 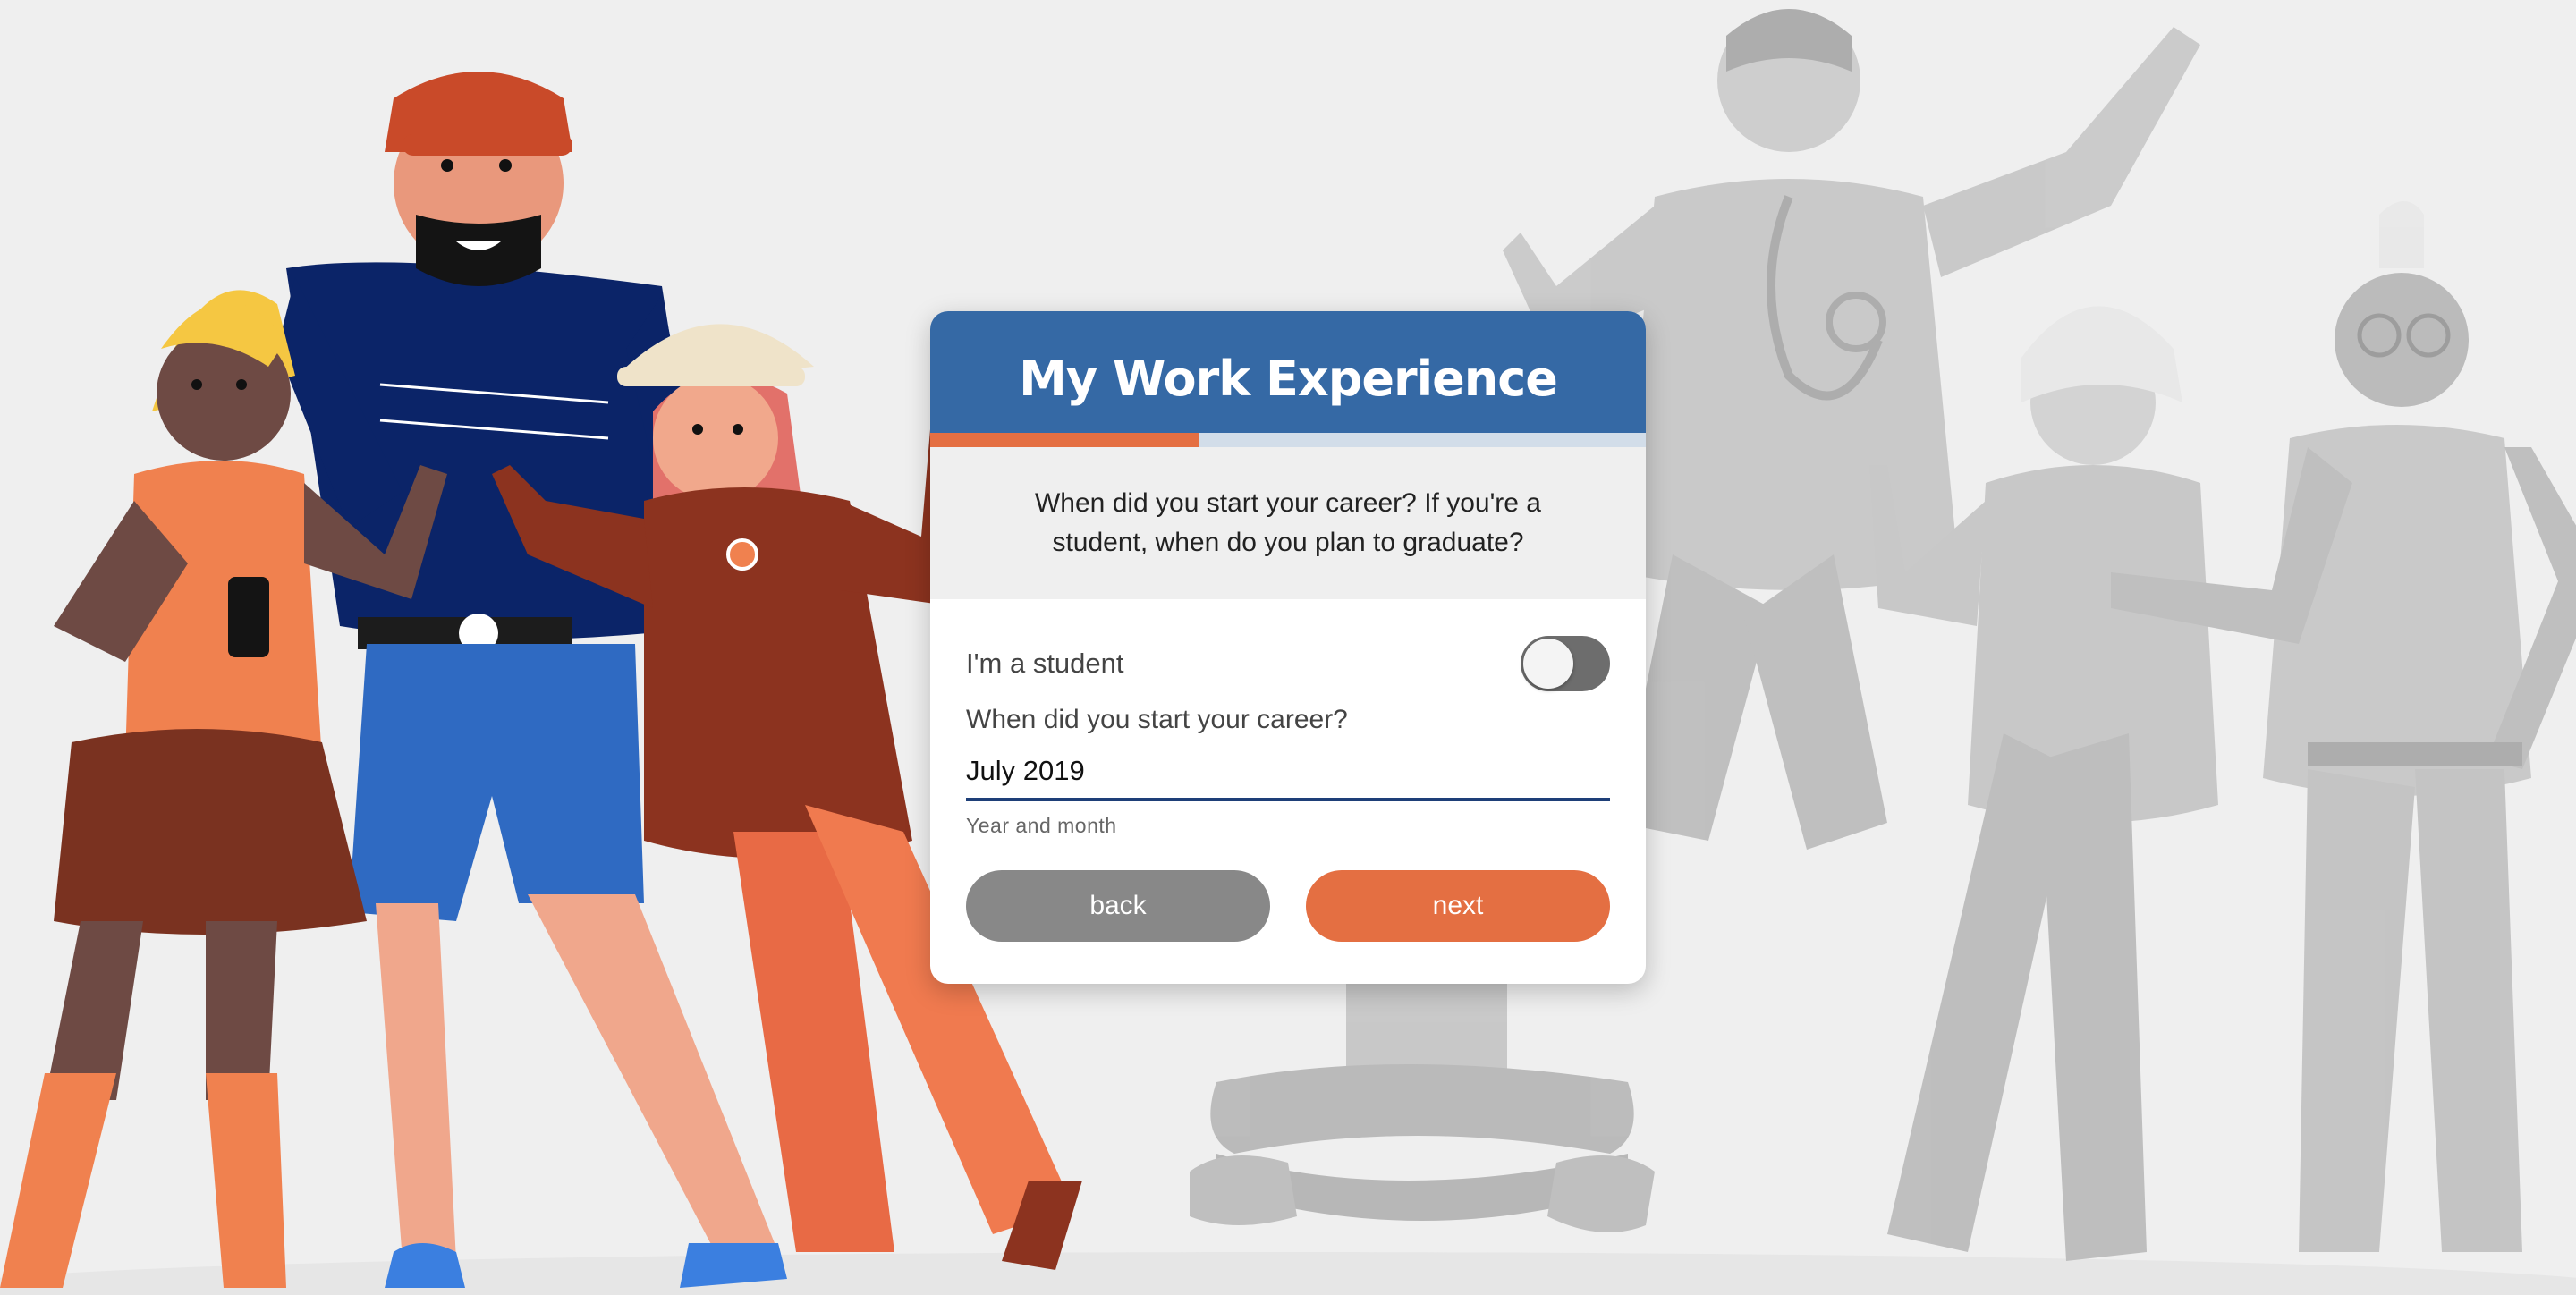 I want to click on card-title: My Work Experience, so click(x=1288, y=378).